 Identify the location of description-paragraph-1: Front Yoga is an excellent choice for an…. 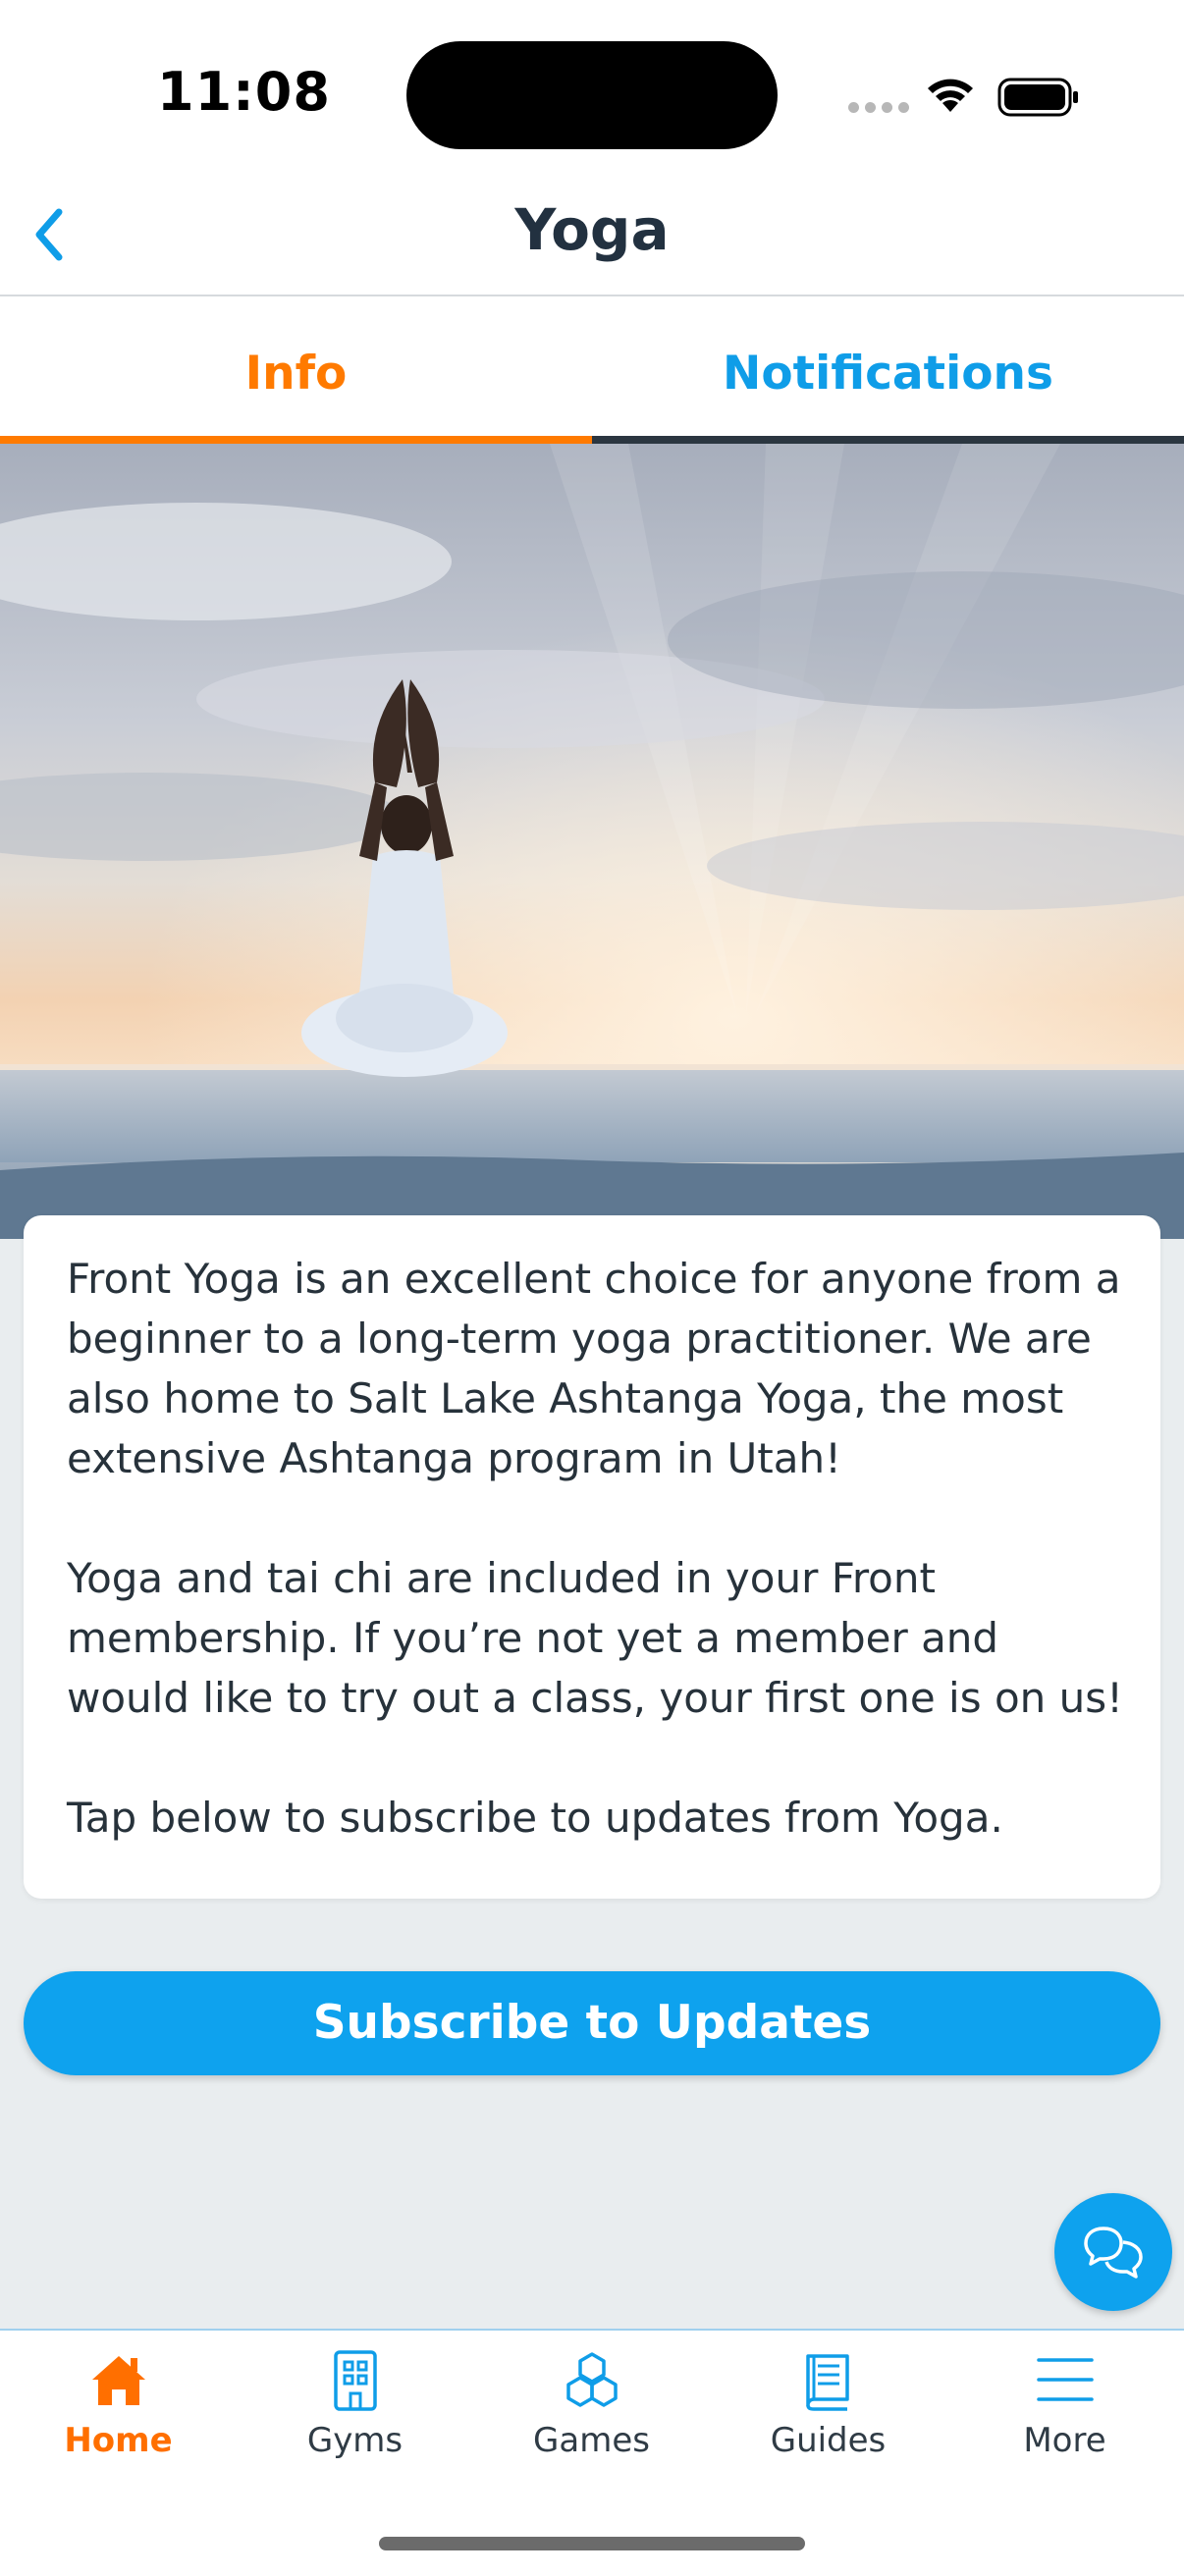
(594, 1368).